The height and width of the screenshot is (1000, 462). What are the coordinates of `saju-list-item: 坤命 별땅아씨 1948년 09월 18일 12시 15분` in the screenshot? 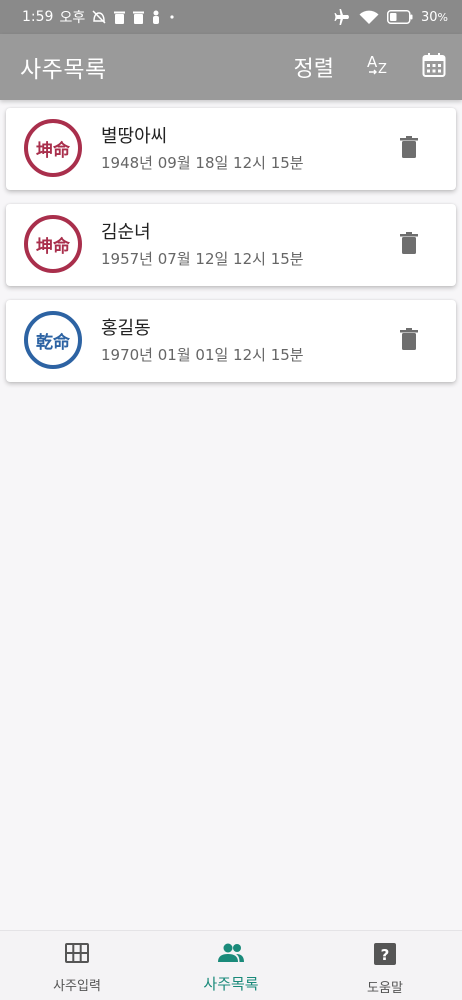 It's located at (231, 149).